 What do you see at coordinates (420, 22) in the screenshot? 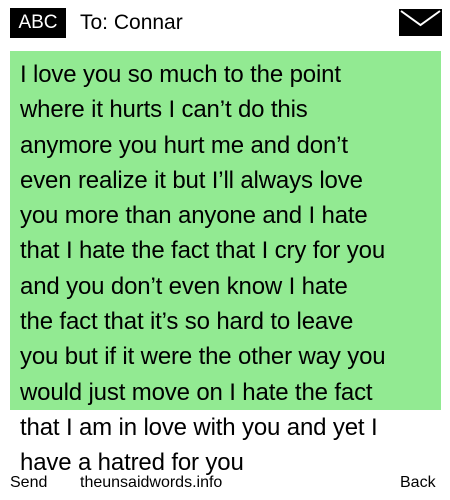
I see `envelope-icon` at bounding box center [420, 22].